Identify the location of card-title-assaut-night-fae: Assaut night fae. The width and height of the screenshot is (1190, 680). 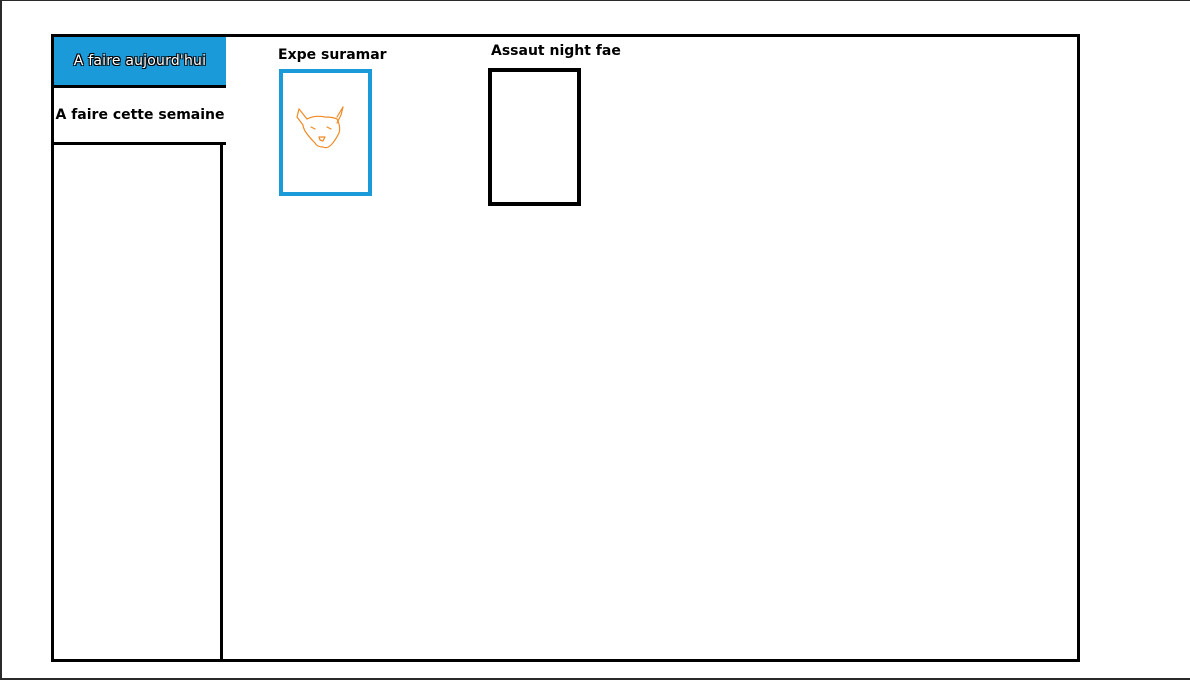
(556, 51).